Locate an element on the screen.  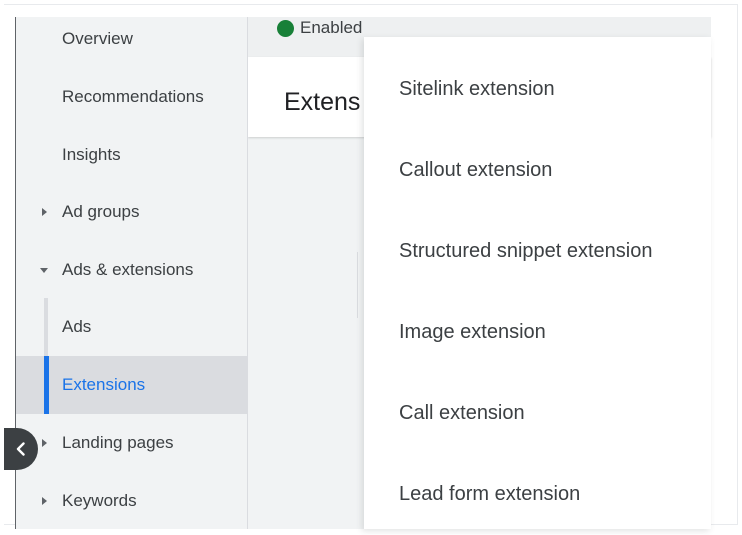
sidebar-item-label: Recommendations is located at coordinates (133, 96).